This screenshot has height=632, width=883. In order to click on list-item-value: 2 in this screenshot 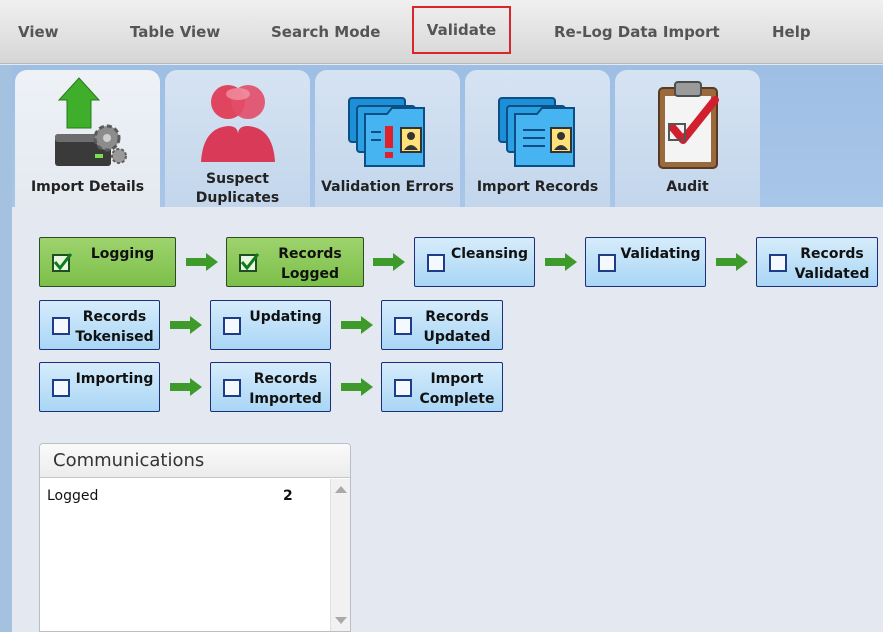, I will do `click(288, 496)`.